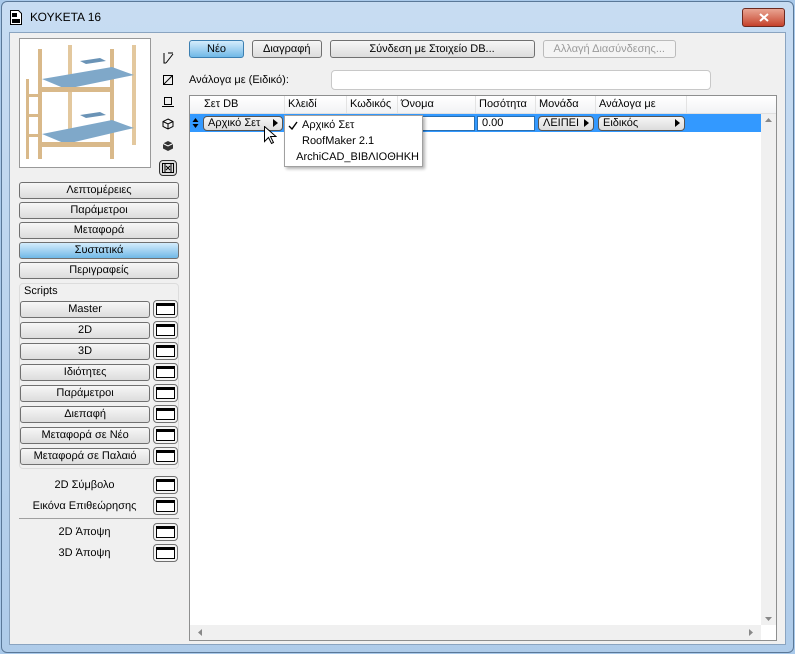  Describe the element at coordinates (85, 532) in the screenshot. I see `view-label: 2D Άποψη` at that location.